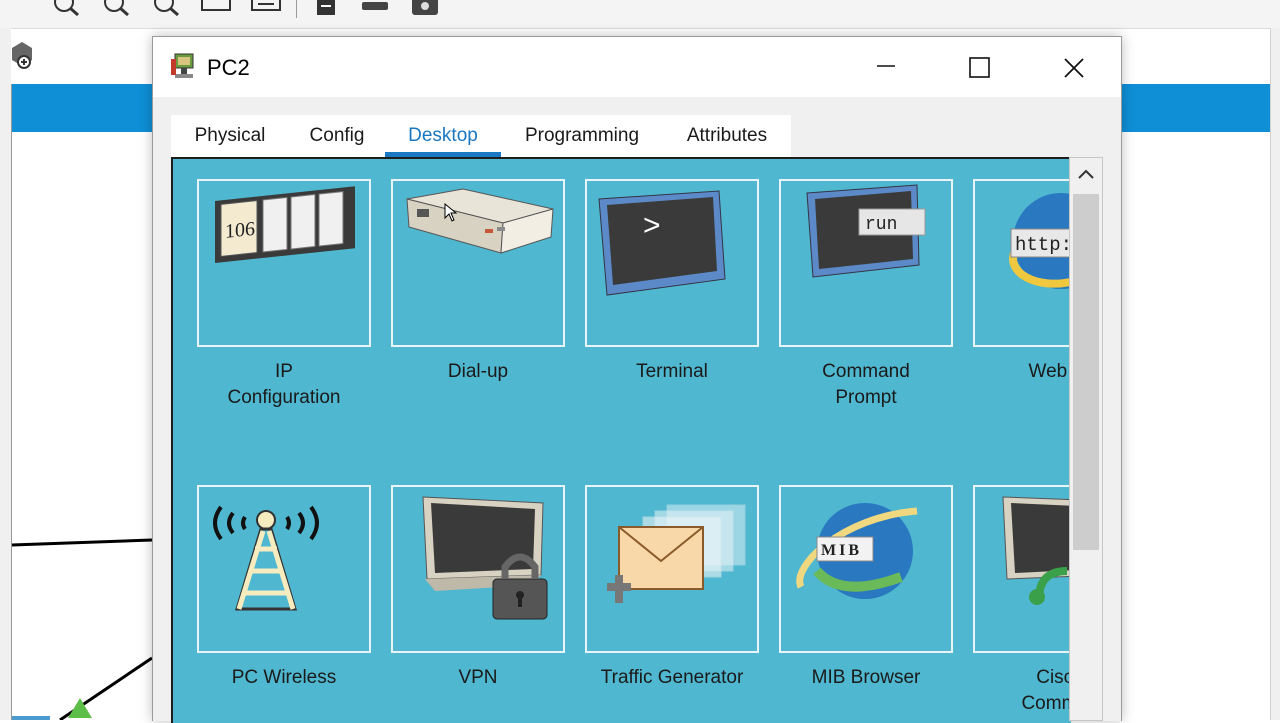 The width and height of the screenshot is (1280, 723). I want to click on workspace-scrollbar, so click(1275, 374).